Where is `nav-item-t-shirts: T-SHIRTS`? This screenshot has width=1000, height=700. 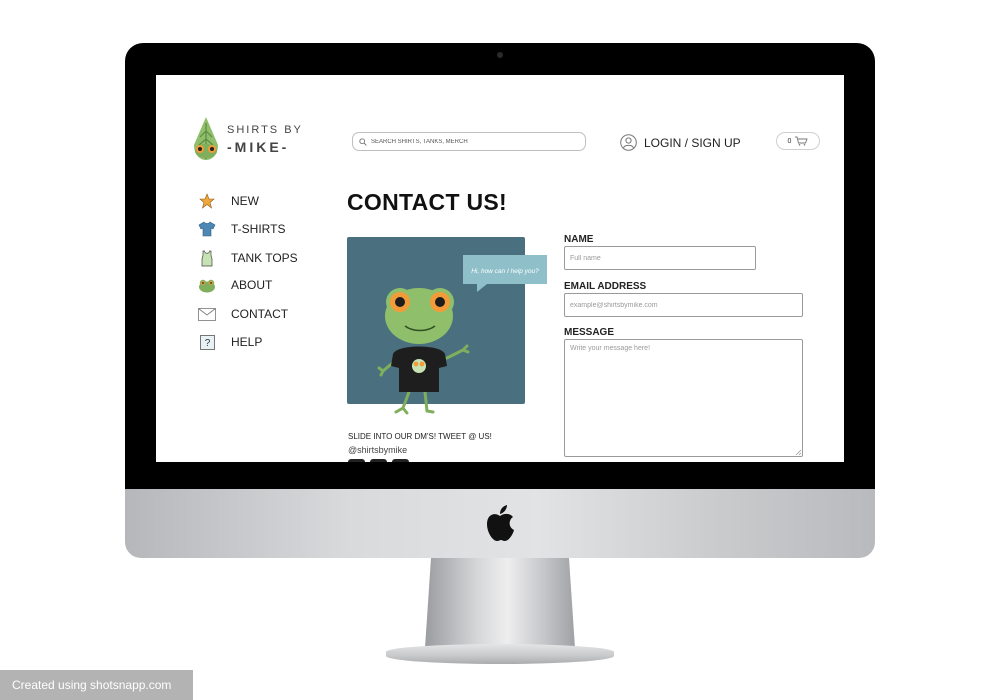
nav-item-t-shirts: T-SHIRTS is located at coordinates (263, 229).